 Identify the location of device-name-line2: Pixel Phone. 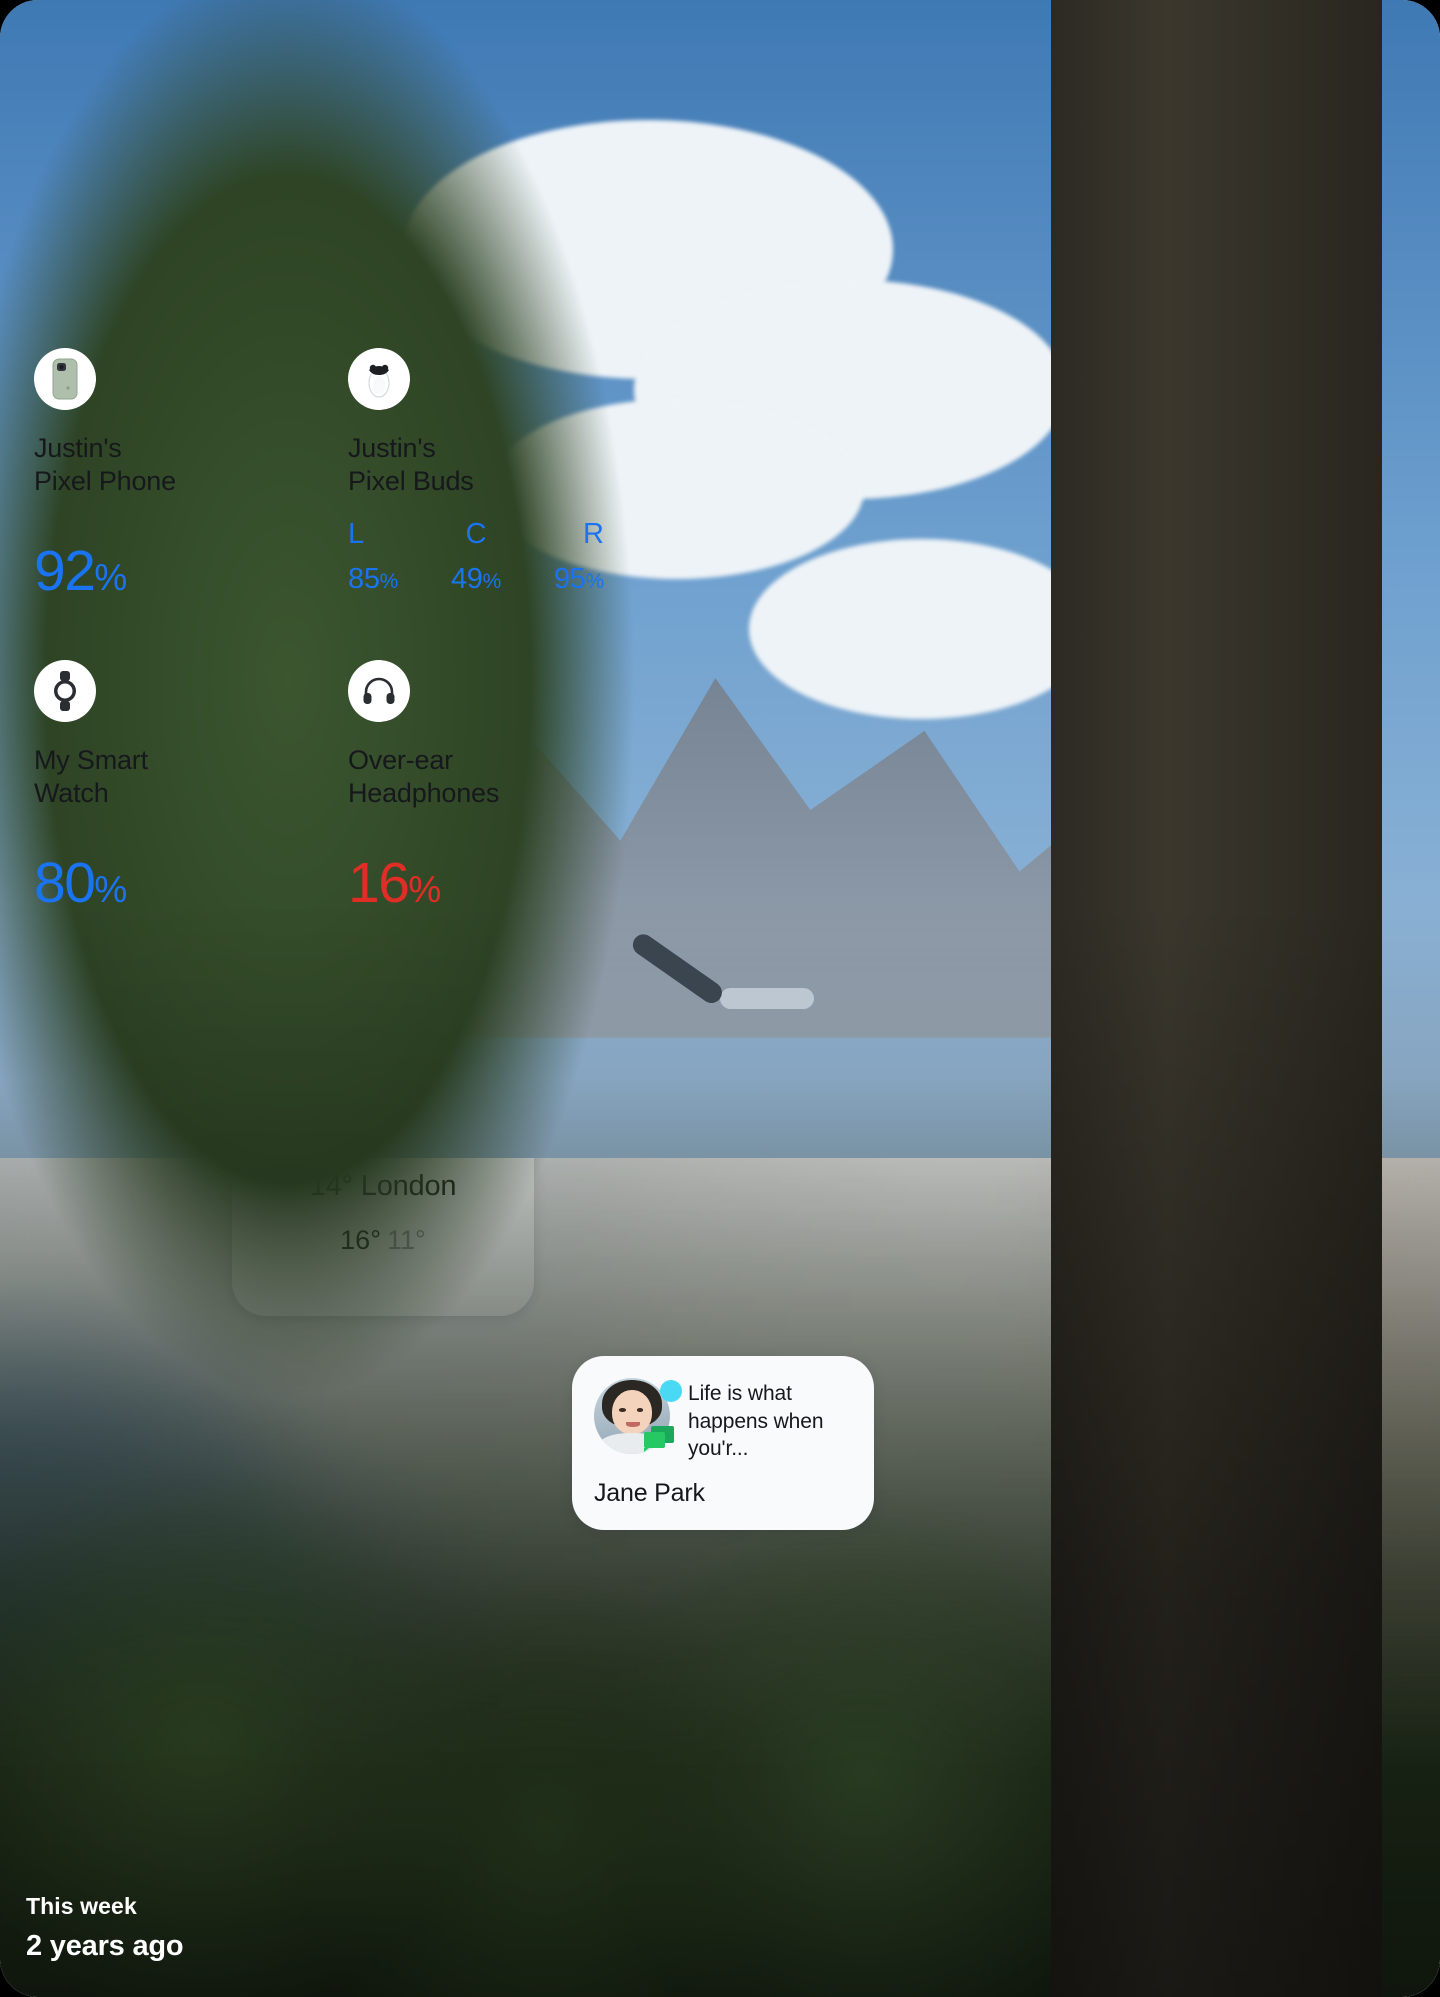
(105, 480).